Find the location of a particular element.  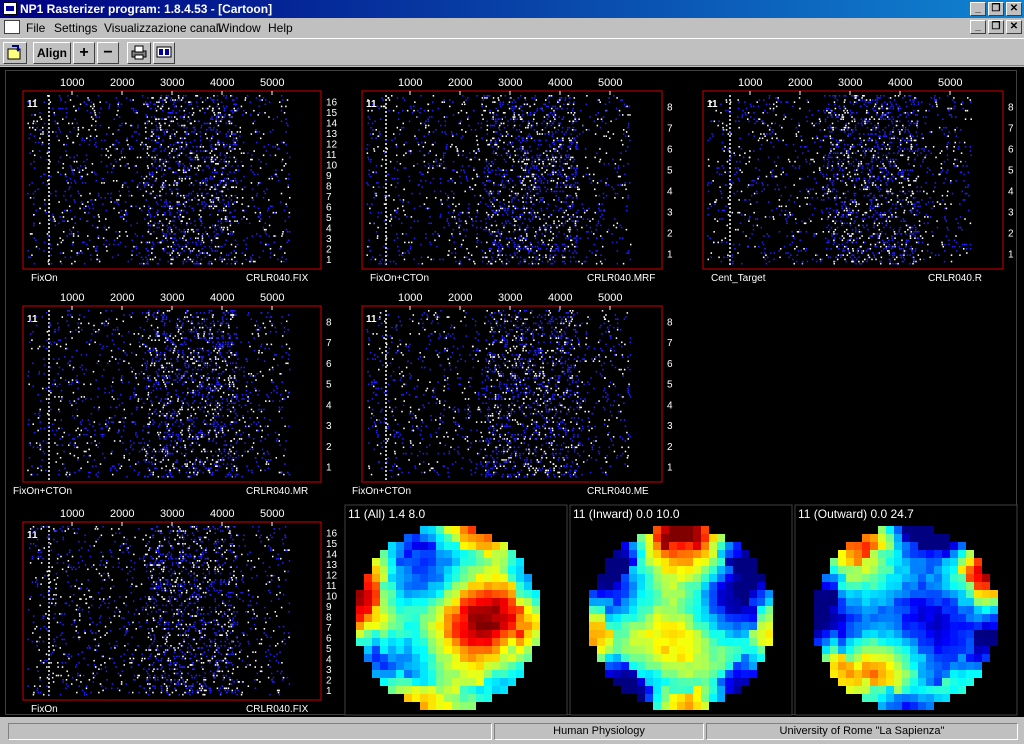

align-button: Align is located at coordinates (52, 53).